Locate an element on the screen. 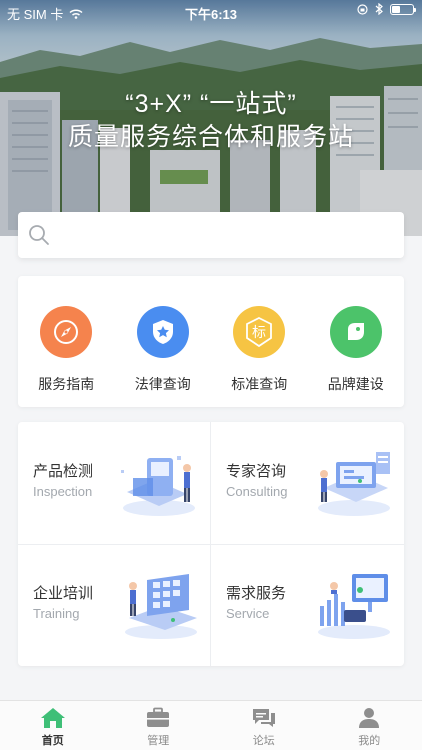  service-illustration is located at coordinates (354, 606).